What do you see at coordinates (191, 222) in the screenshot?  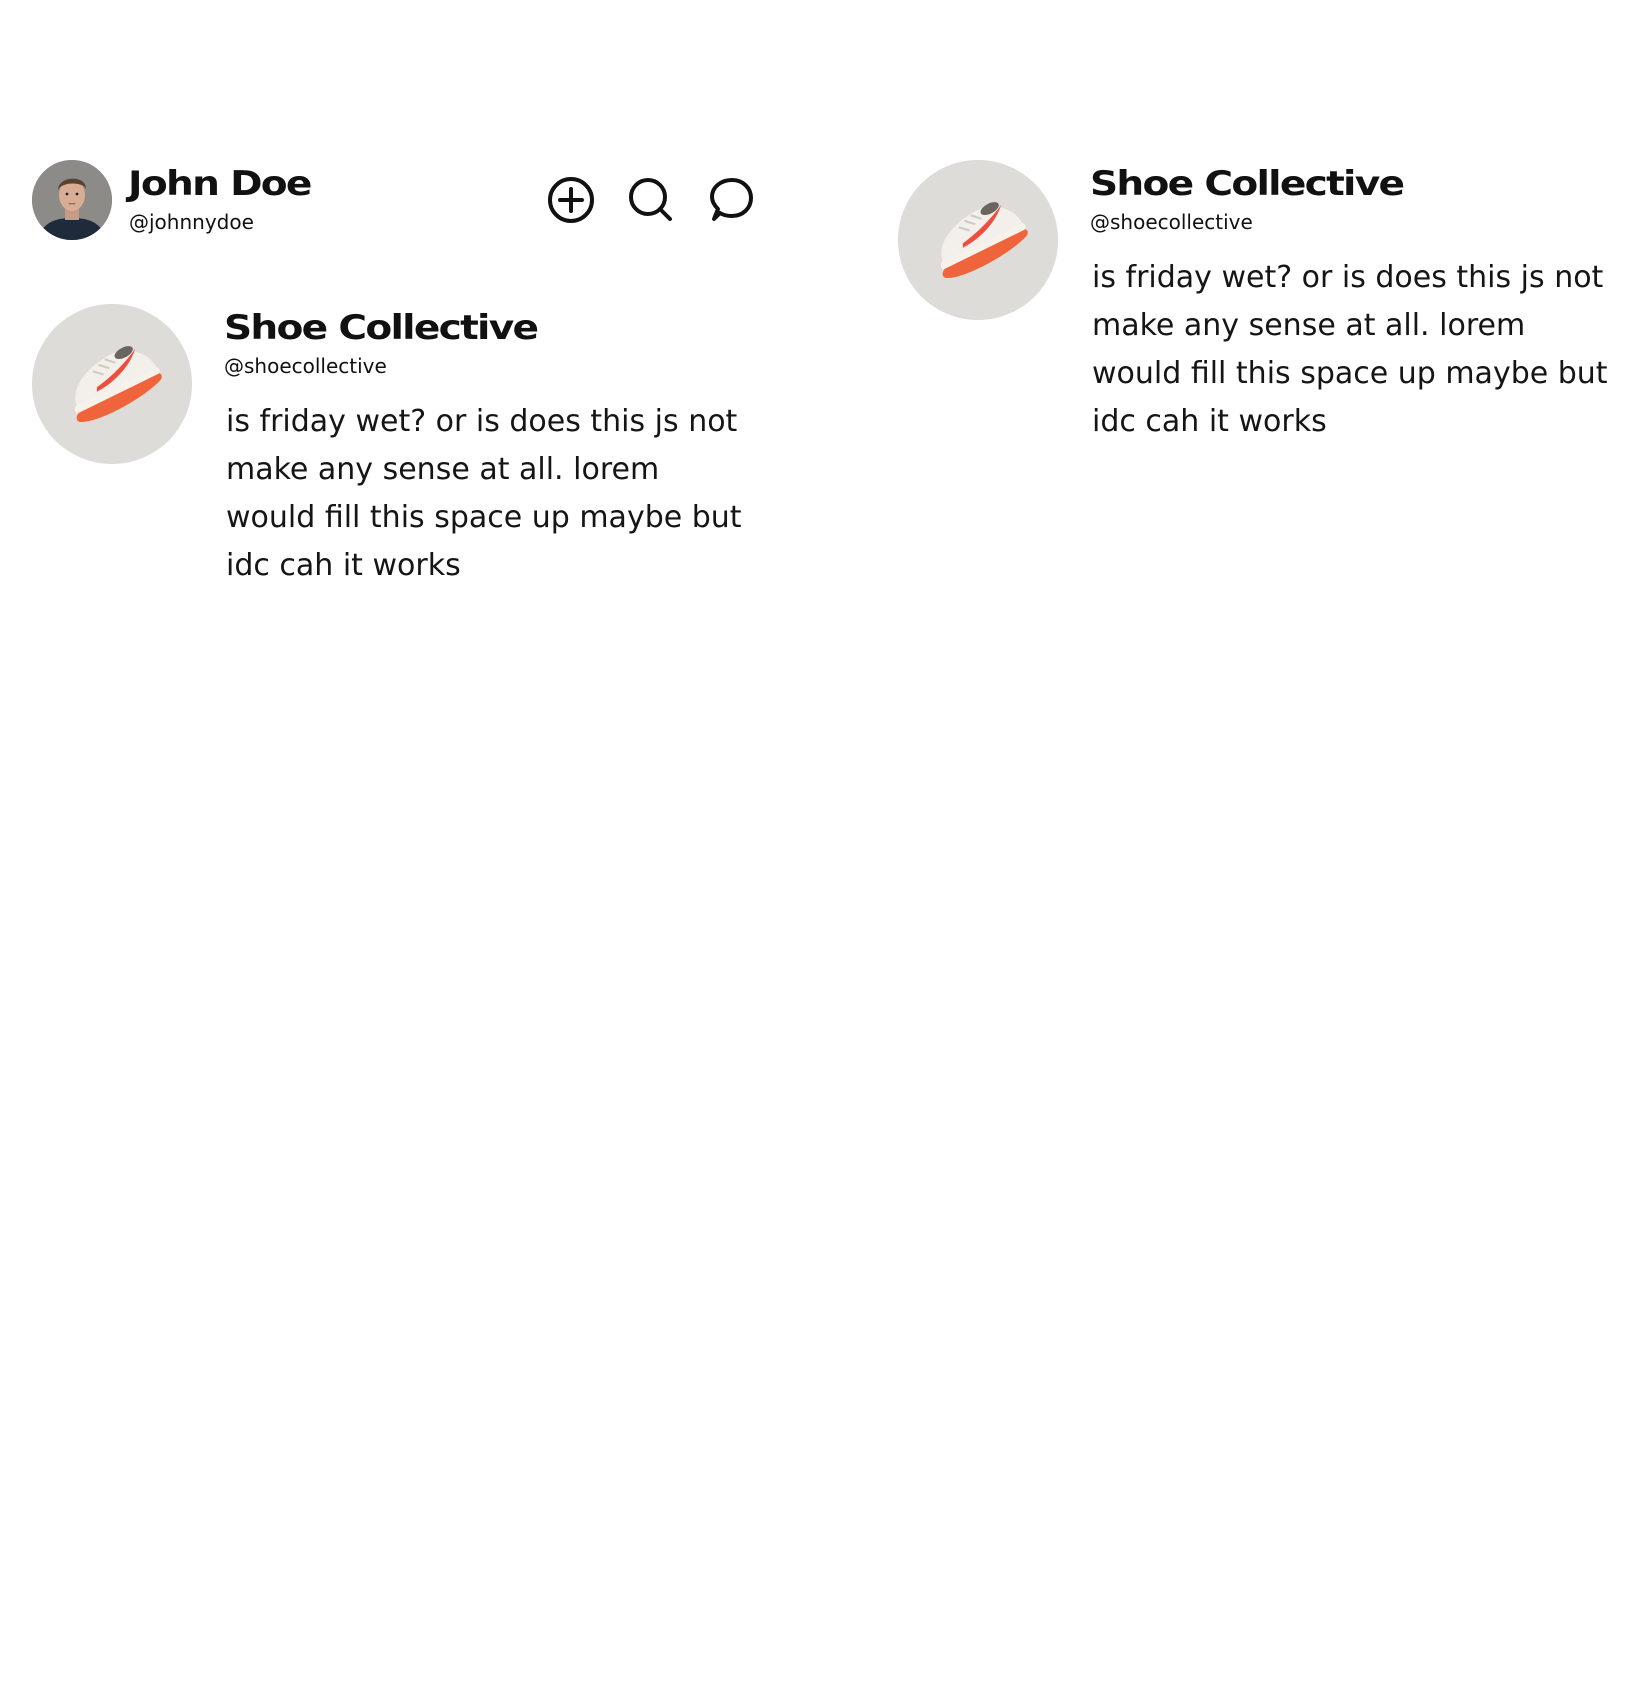 I see `profile-handle: @johnnydoe` at bounding box center [191, 222].